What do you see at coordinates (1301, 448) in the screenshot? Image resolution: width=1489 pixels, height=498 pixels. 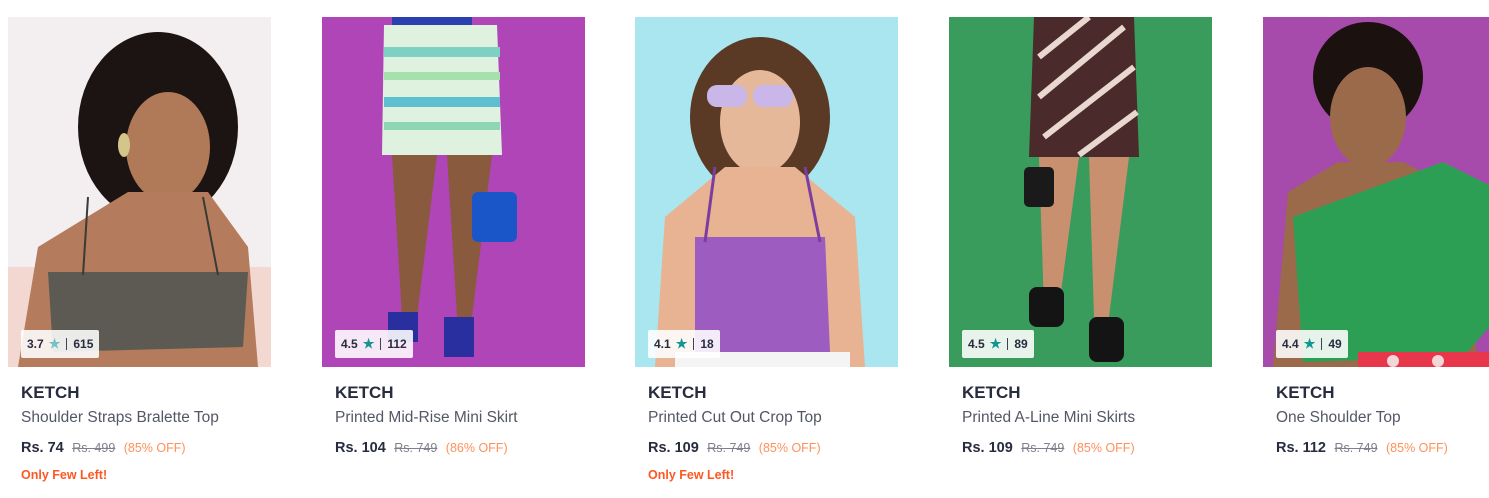 I see `product-price: Rs. 112` at bounding box center [1301, 448].